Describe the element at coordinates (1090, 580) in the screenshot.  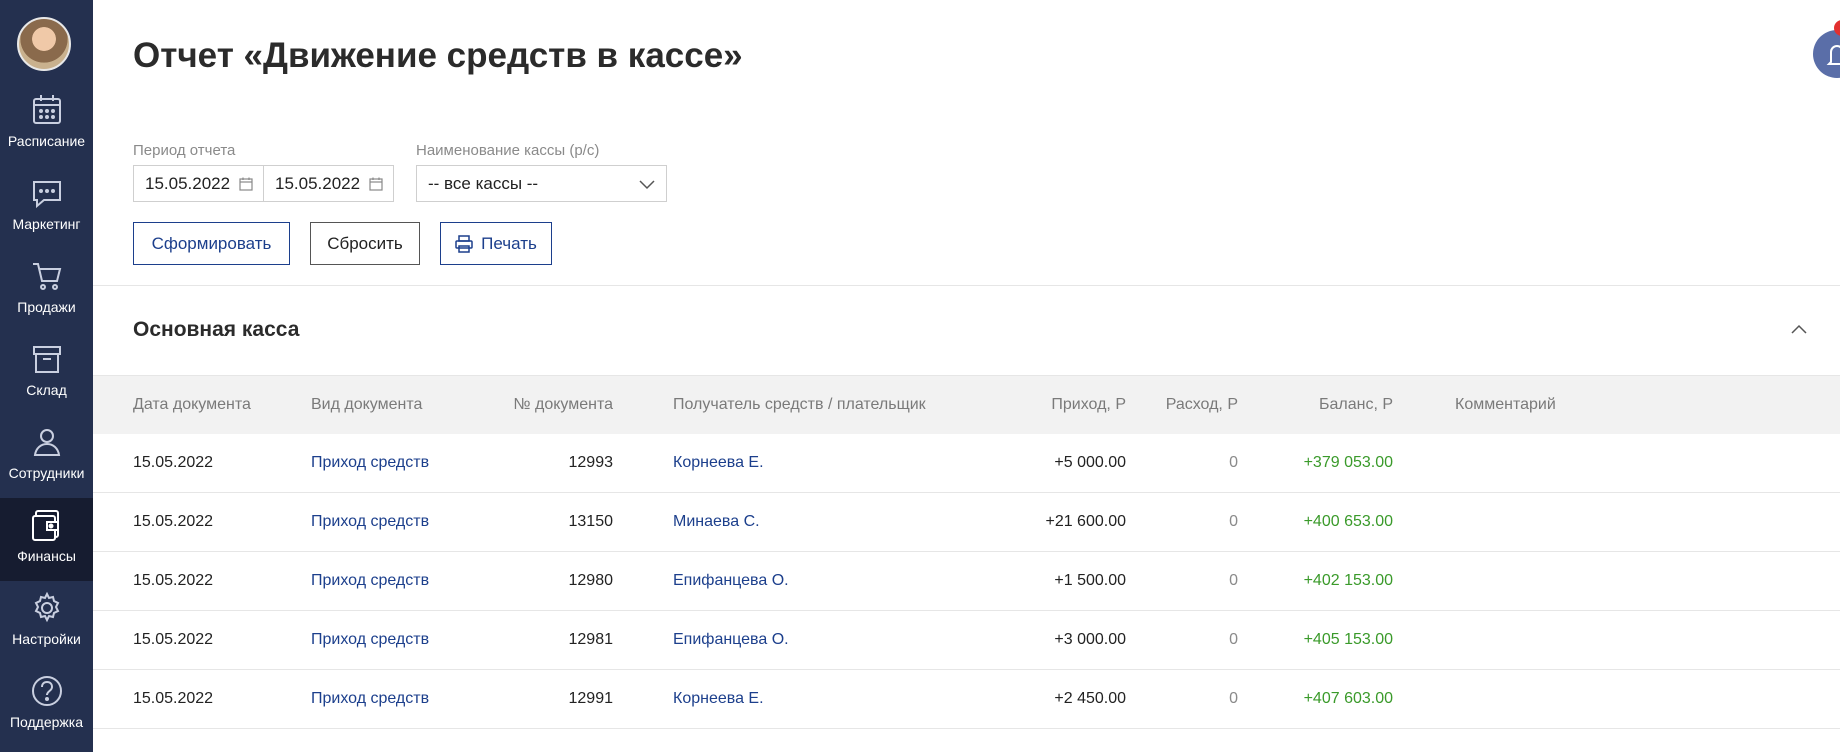
I see `row-income: +1 500.00` at that location.